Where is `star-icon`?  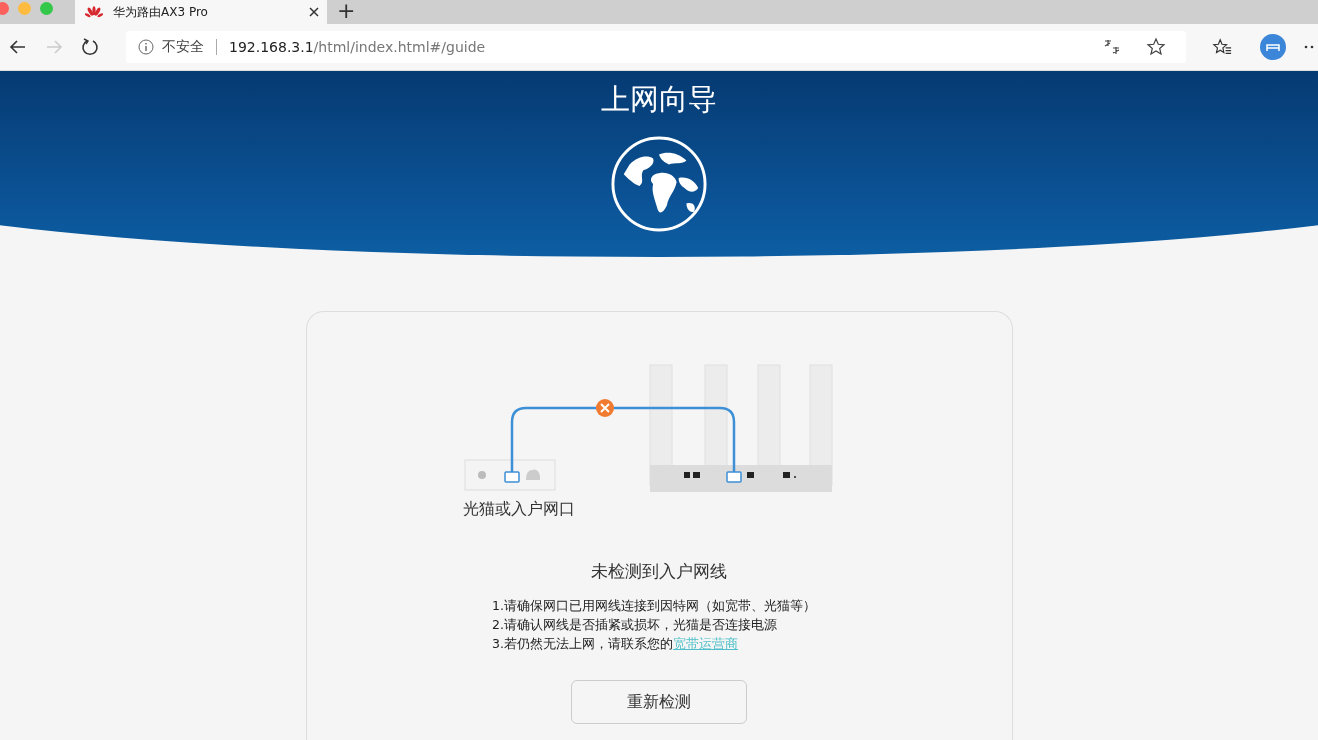 star-icon is located at coordinates (1156, 47).